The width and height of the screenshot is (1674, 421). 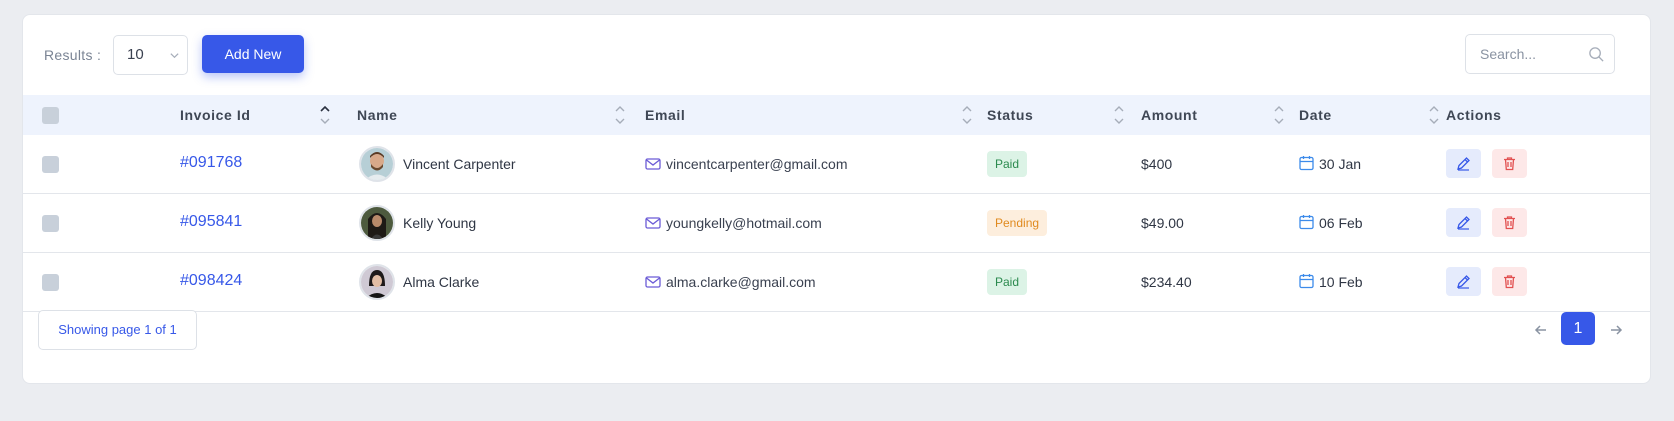 What do you see at coordinates (253, 54) in the screenshot?
I see `add-new-button: Add New` at bounding box center [253, 54].